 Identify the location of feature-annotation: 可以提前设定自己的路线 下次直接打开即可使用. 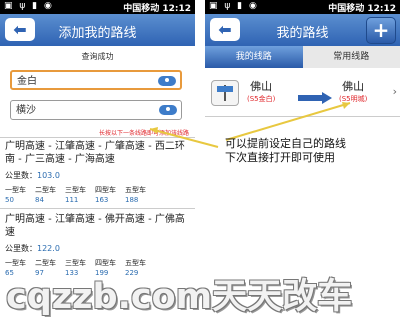
(285, 150).